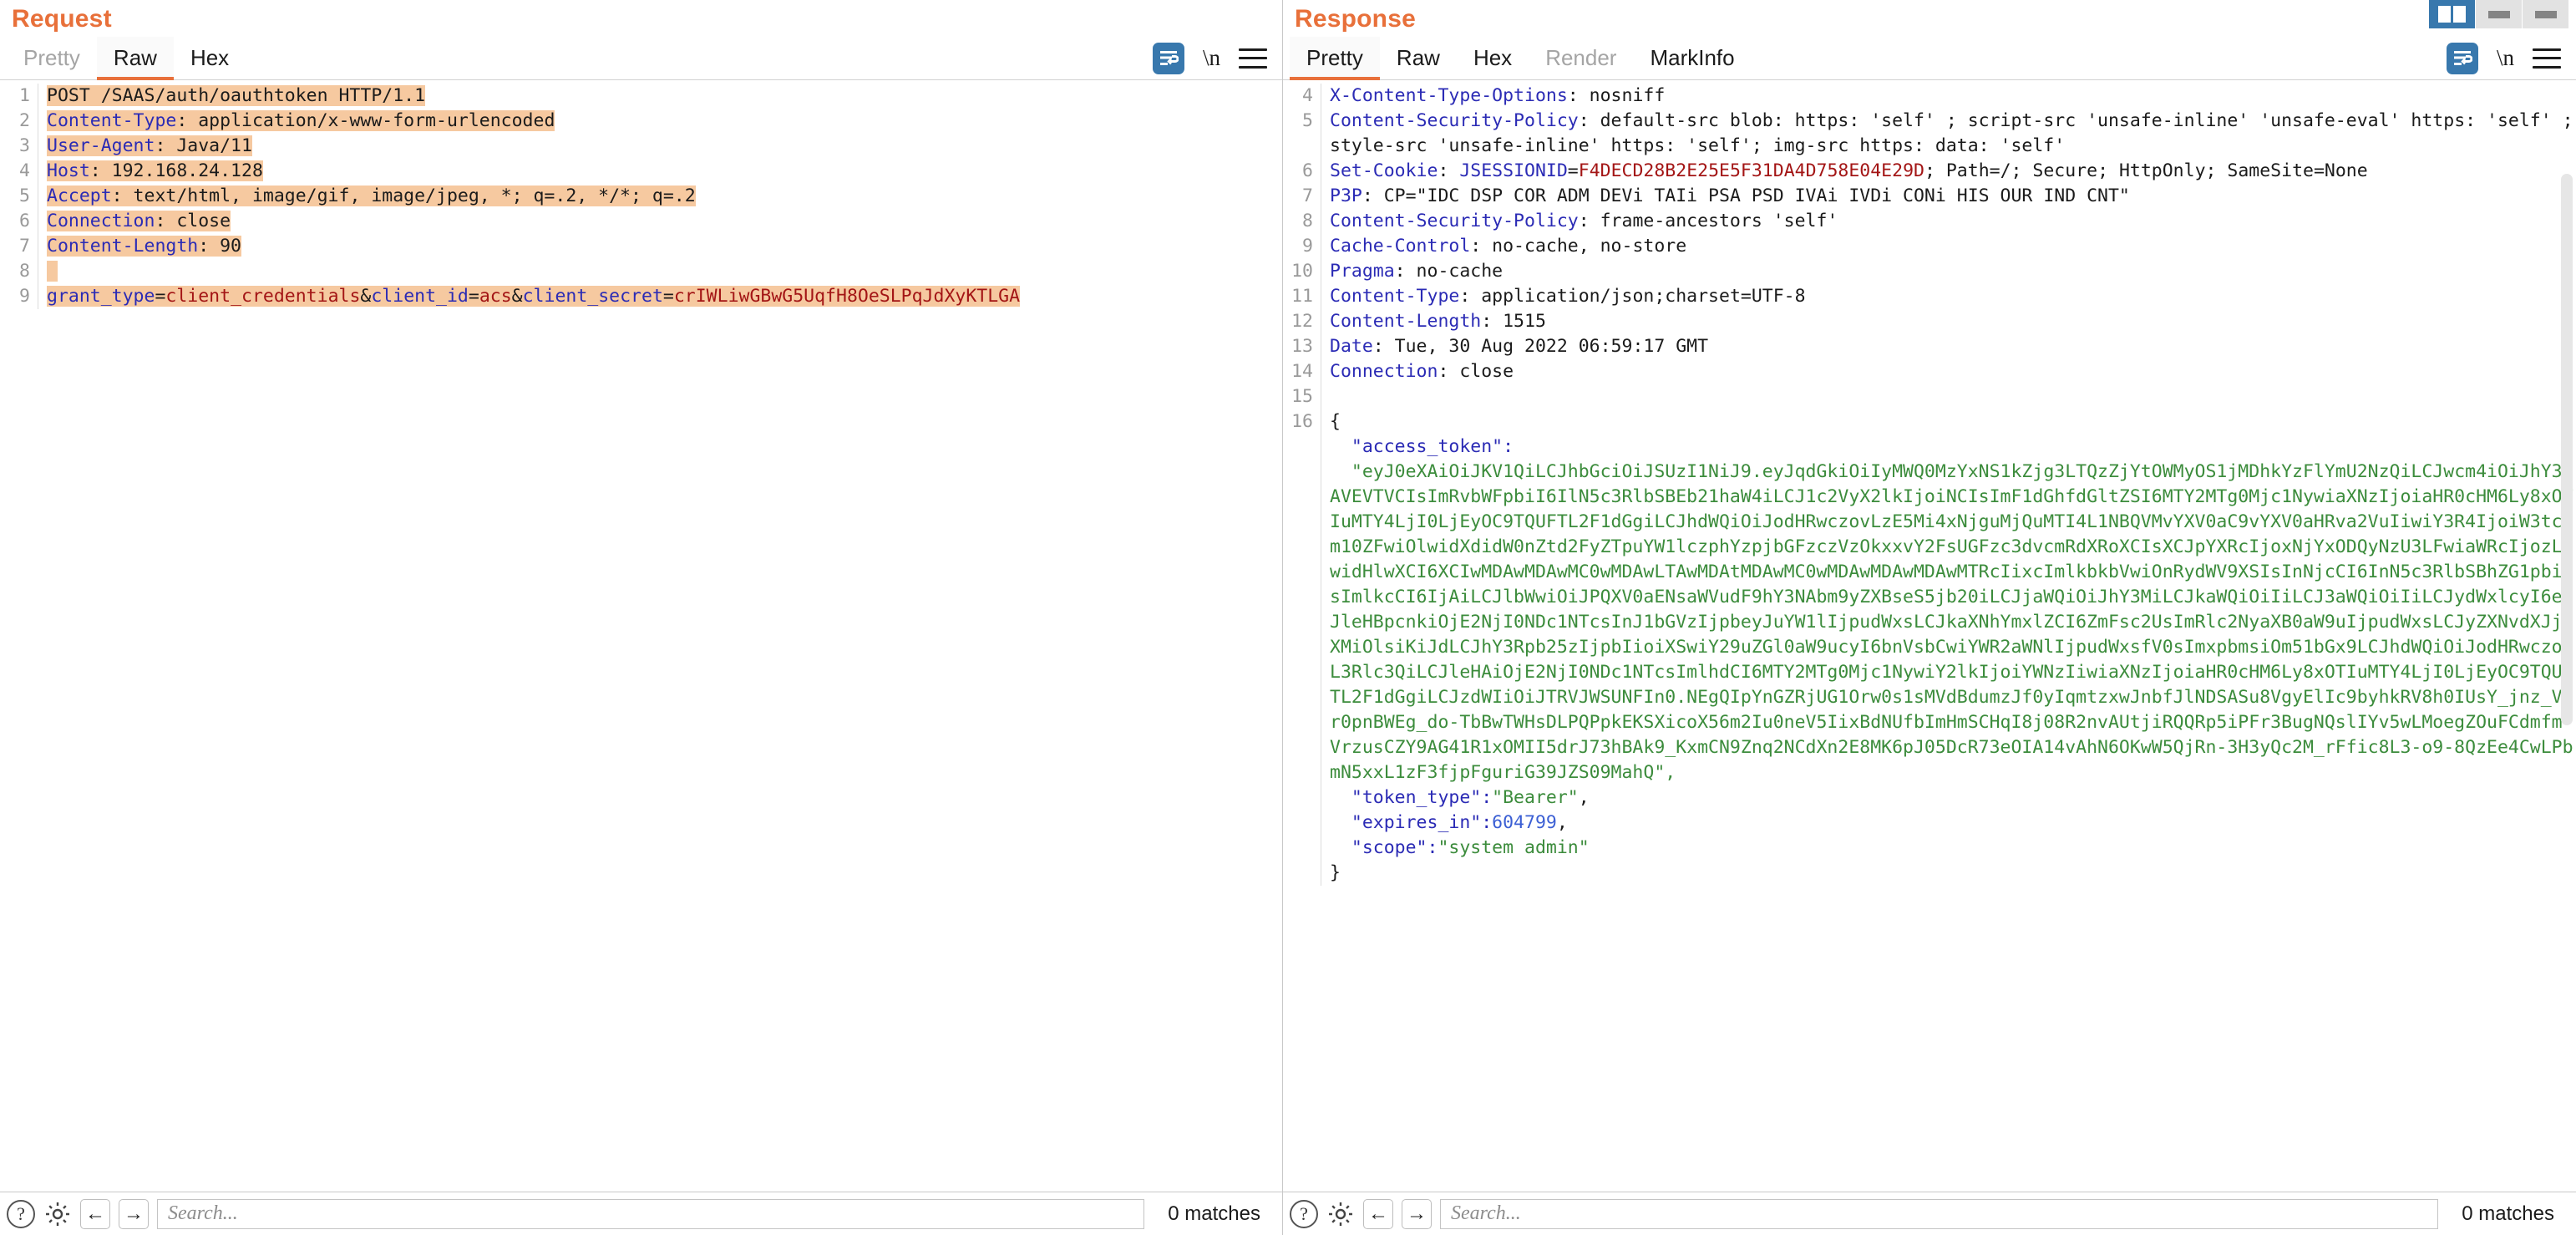 The width and height of the screenshot is (2576, 1235). Describe the element at coordinates (1692, 58) in the screenshot. I see `tab-response-markinfo: MarkInfo` at that location.